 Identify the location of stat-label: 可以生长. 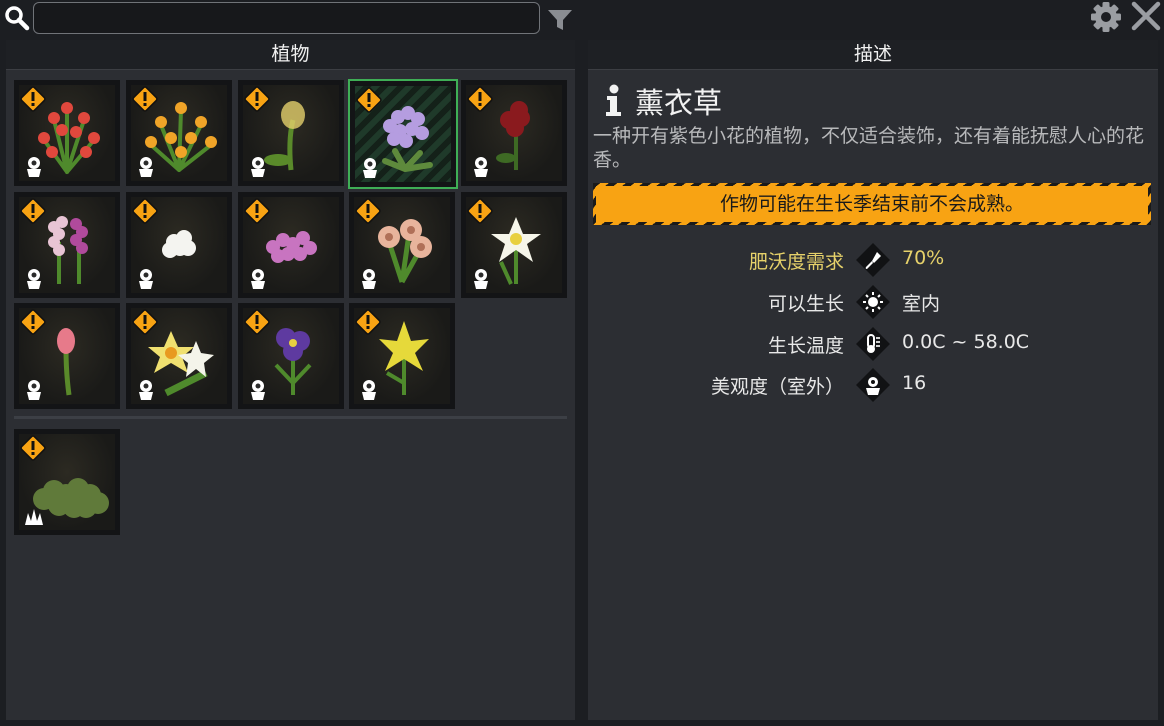
(805, 304).